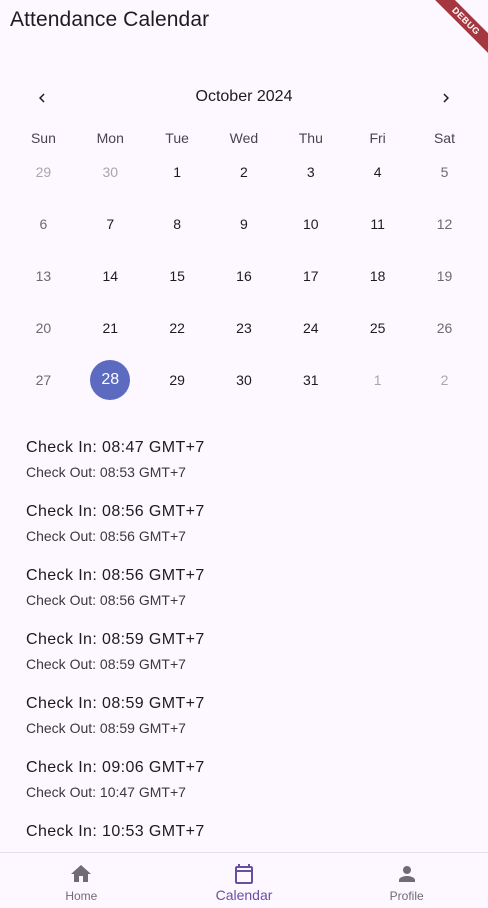 The image size is (488, 908). I want to click on calendar-day: 8, so click(177, 224).